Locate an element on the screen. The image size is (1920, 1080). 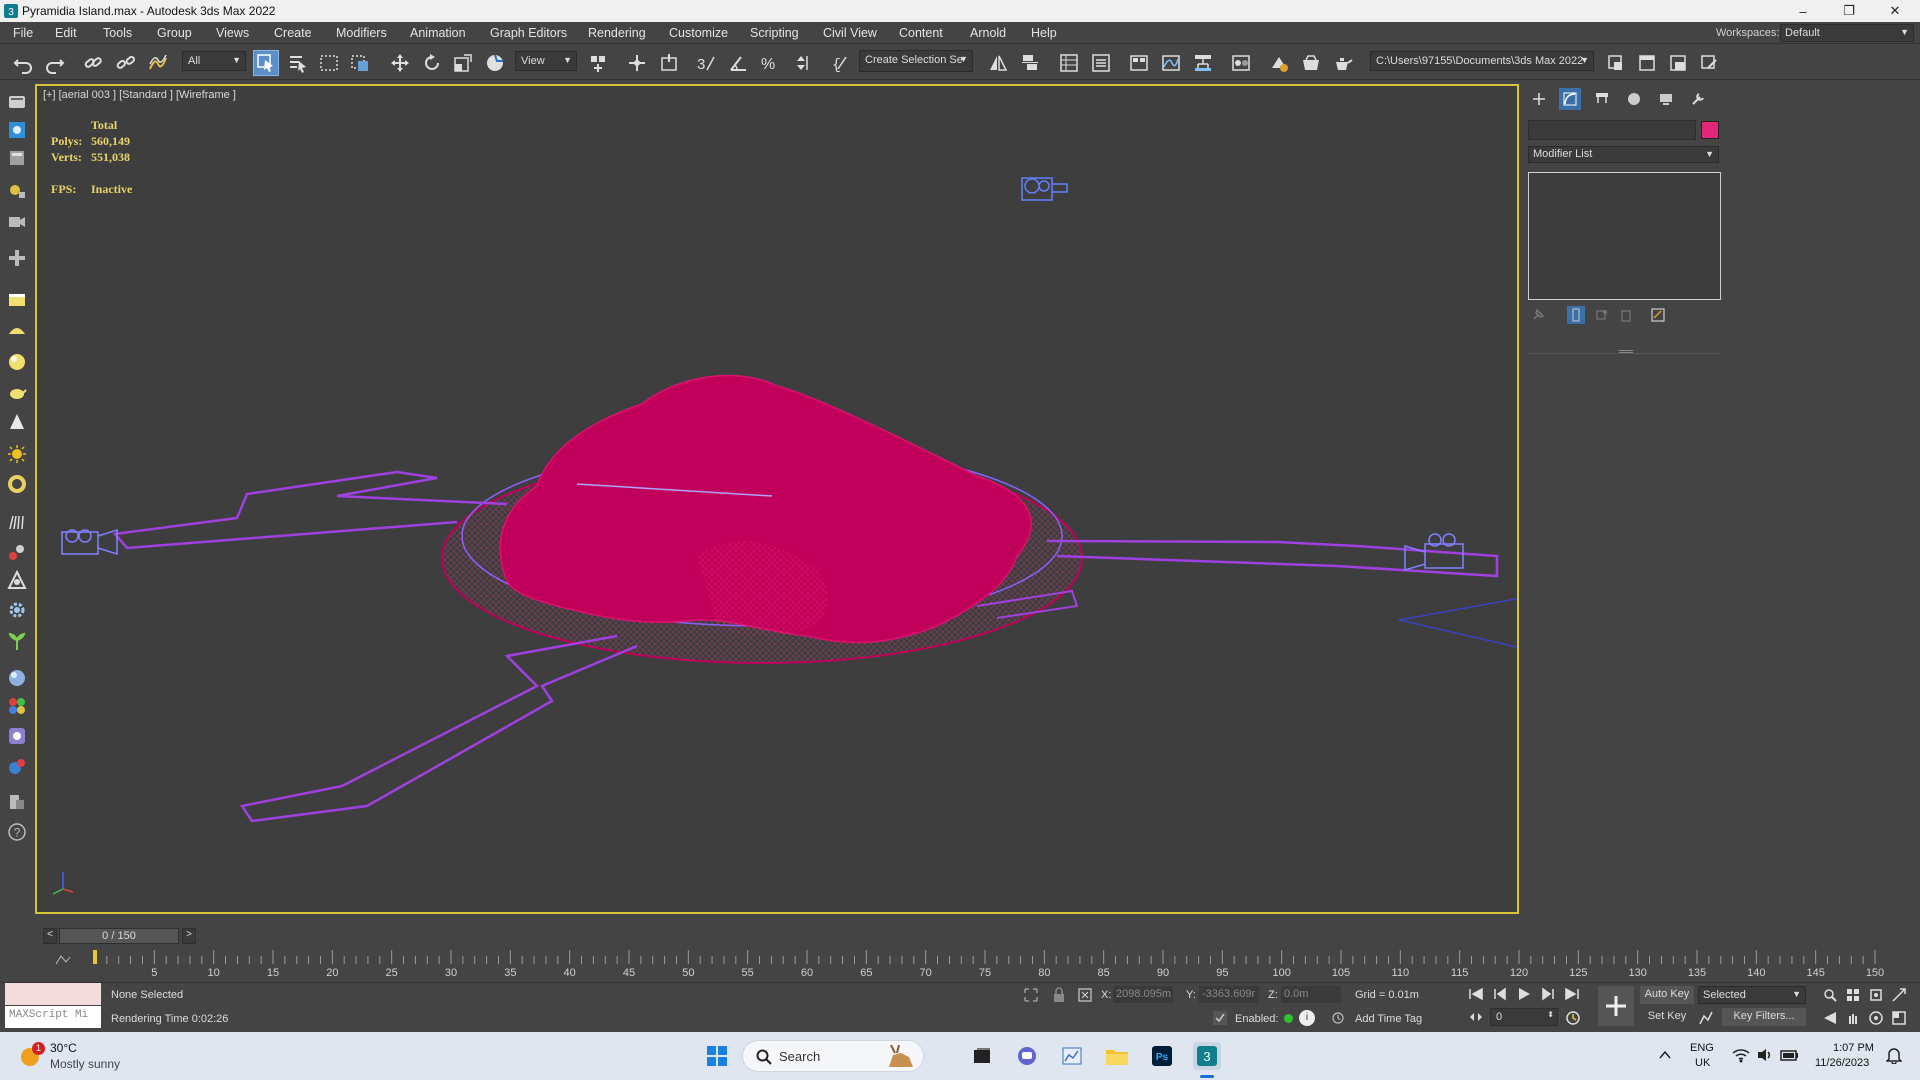
window-crossing-button is located at coordinates (360, 63).